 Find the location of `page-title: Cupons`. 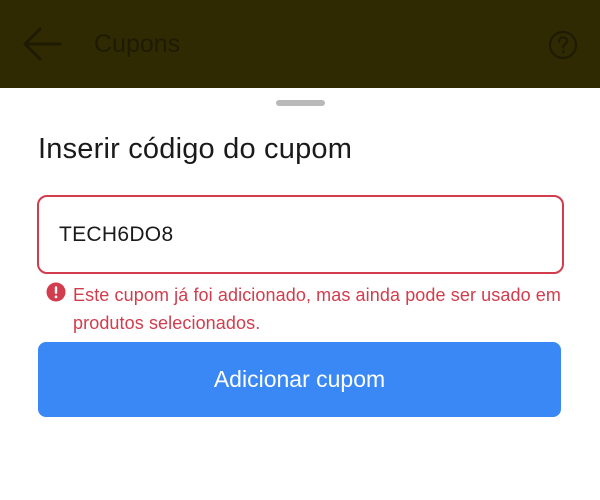

page-title: Cupons is located at coordinates (137, 44).